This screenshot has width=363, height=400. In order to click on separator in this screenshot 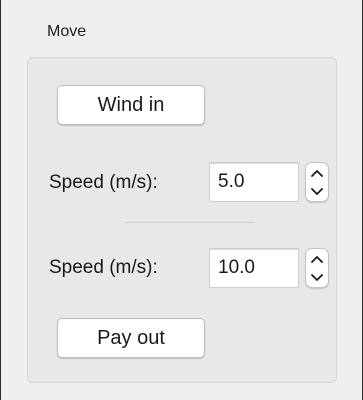, I will do `click(190, 222)`.